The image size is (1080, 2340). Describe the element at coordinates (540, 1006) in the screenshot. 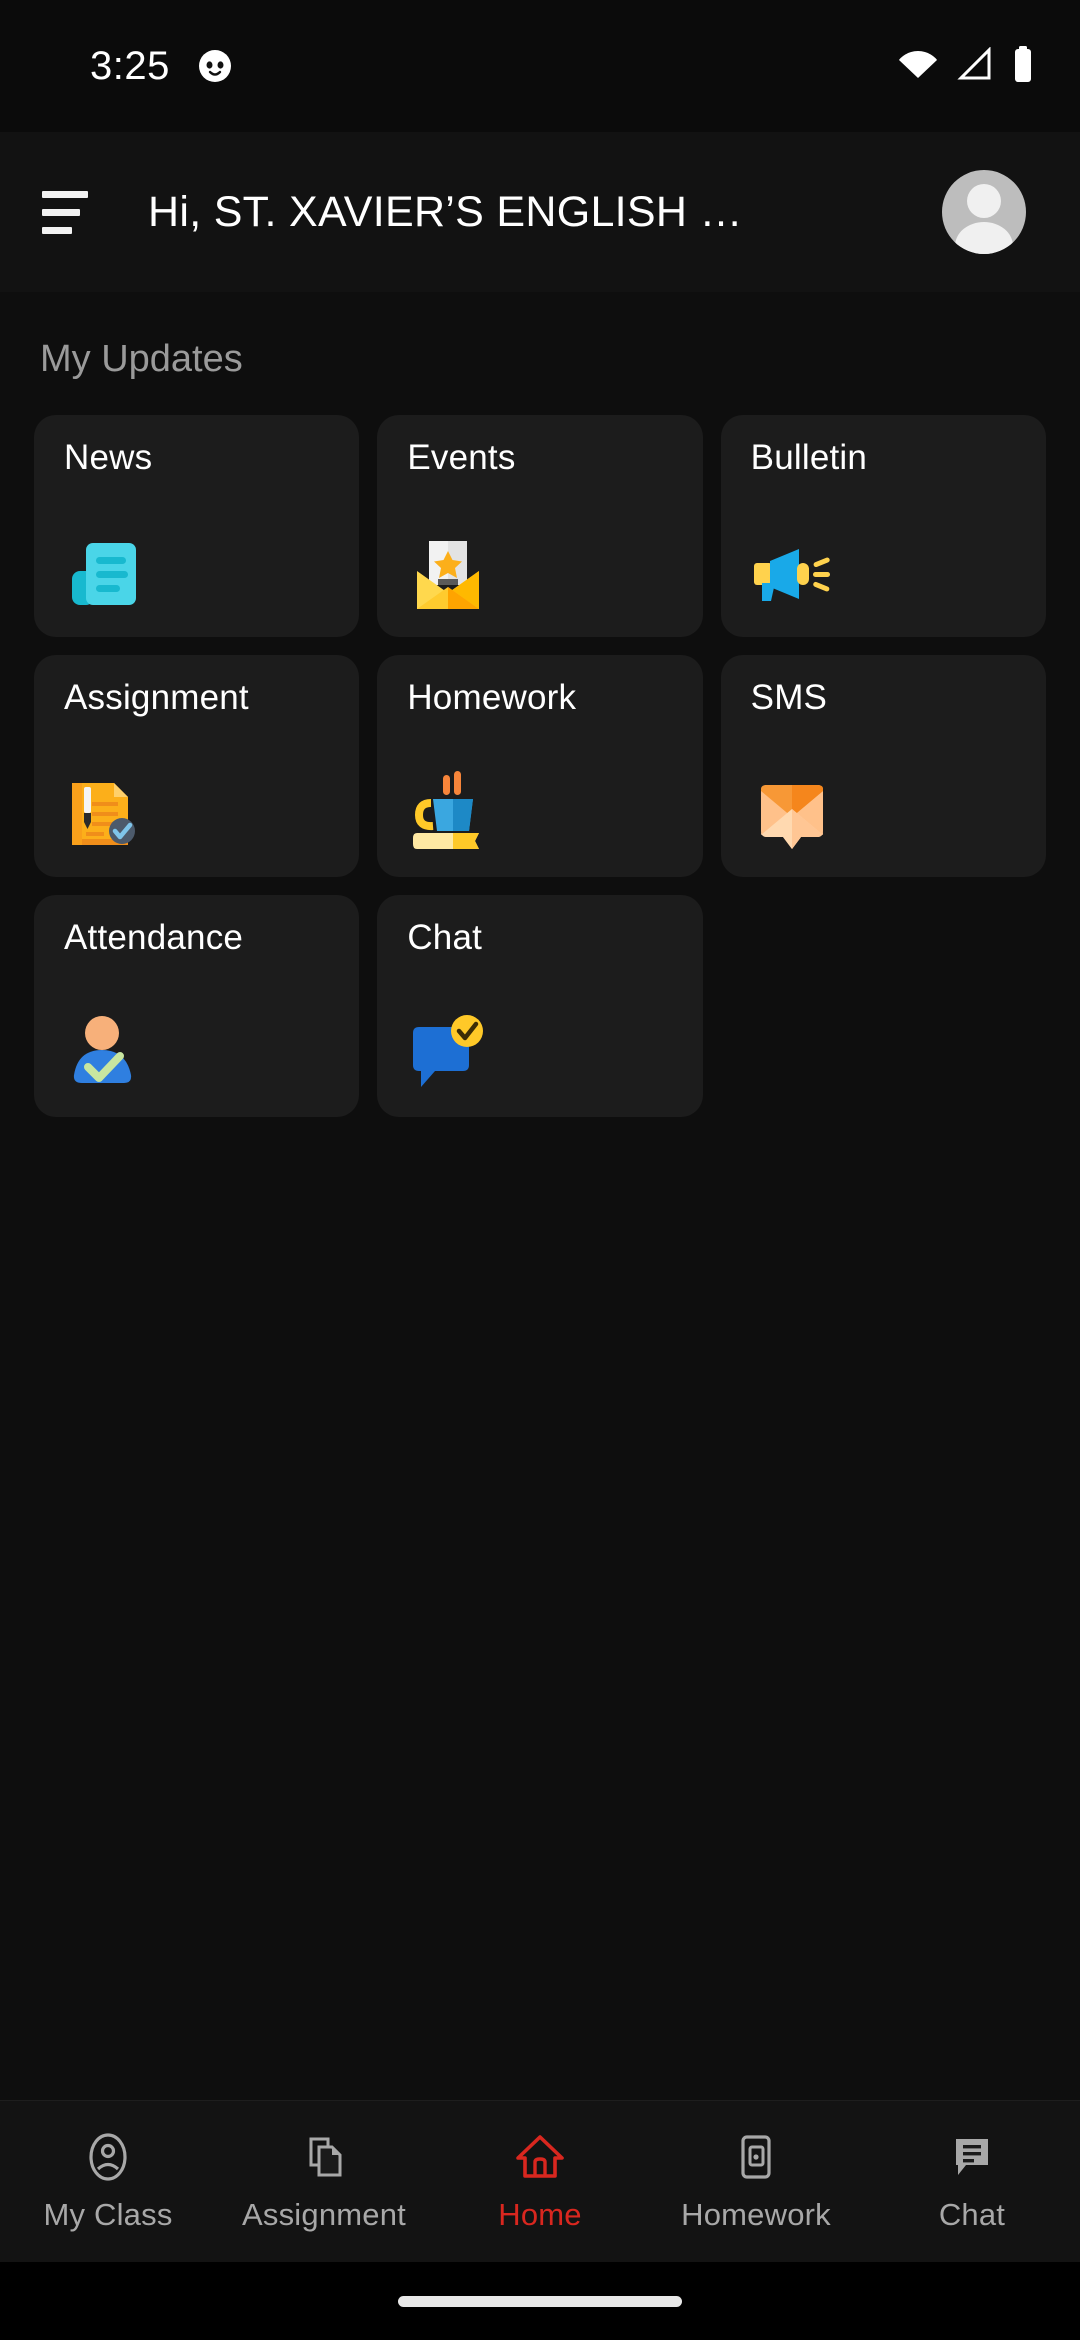

I see `card-chat: Chat` at that location.